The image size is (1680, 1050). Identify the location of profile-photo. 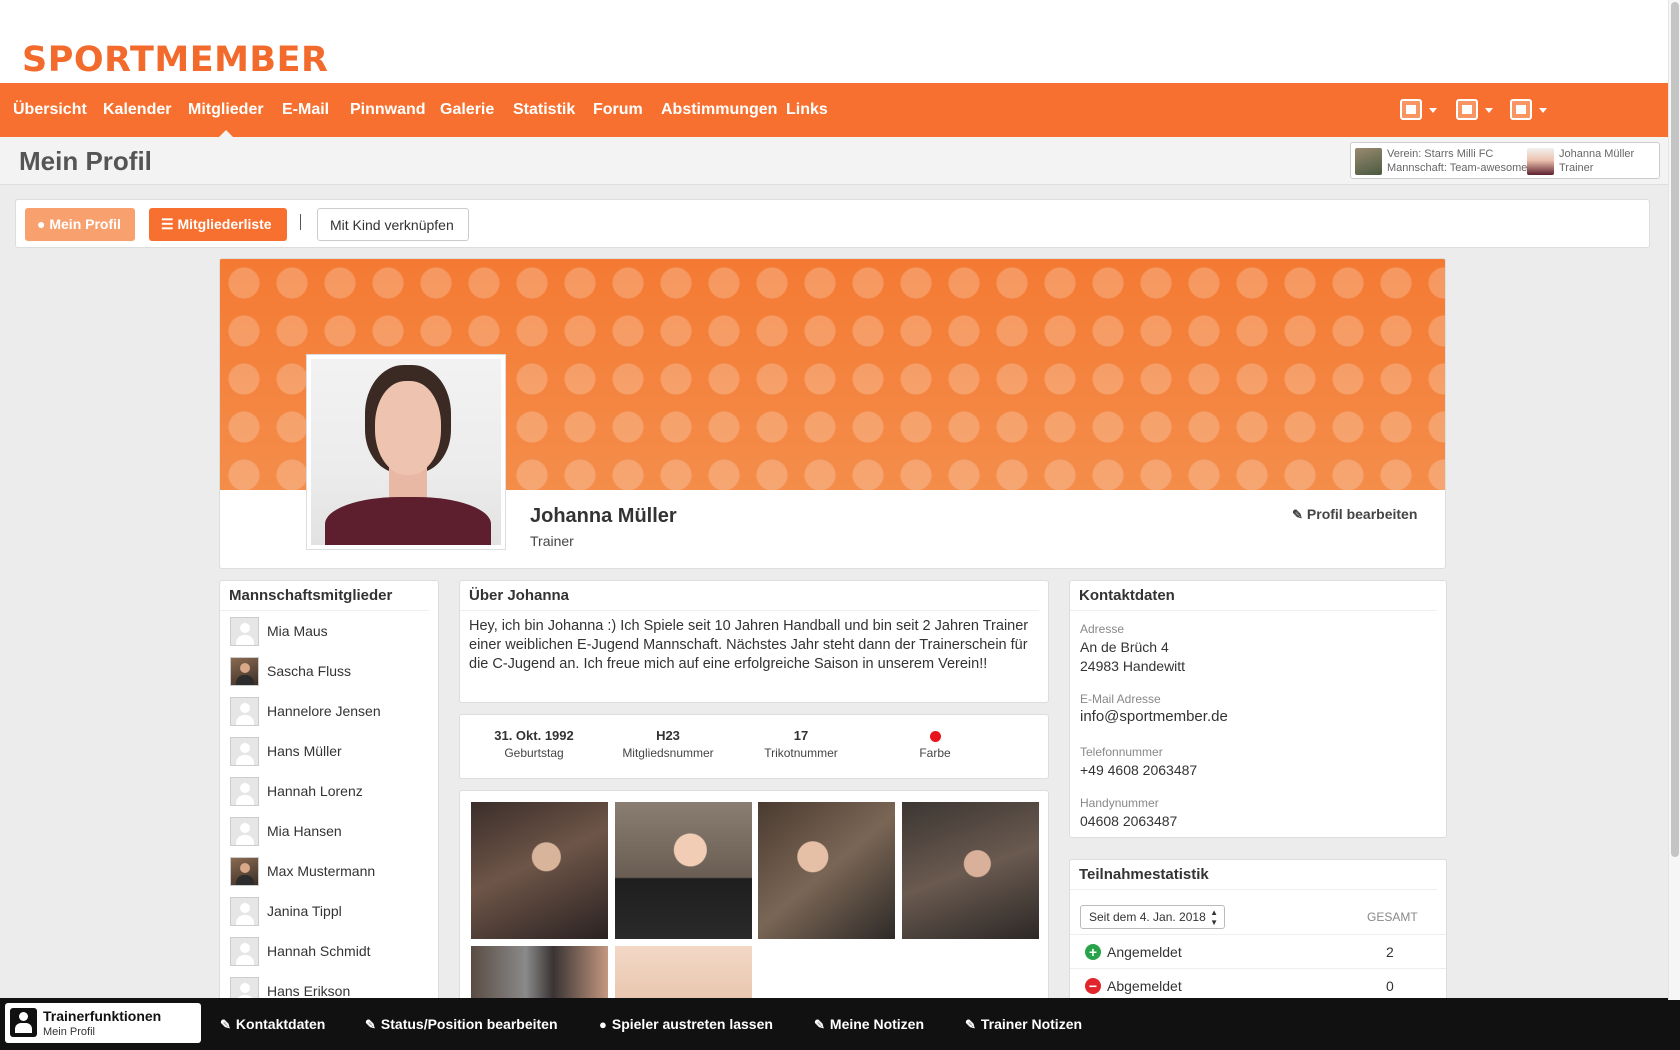
(406, 452).